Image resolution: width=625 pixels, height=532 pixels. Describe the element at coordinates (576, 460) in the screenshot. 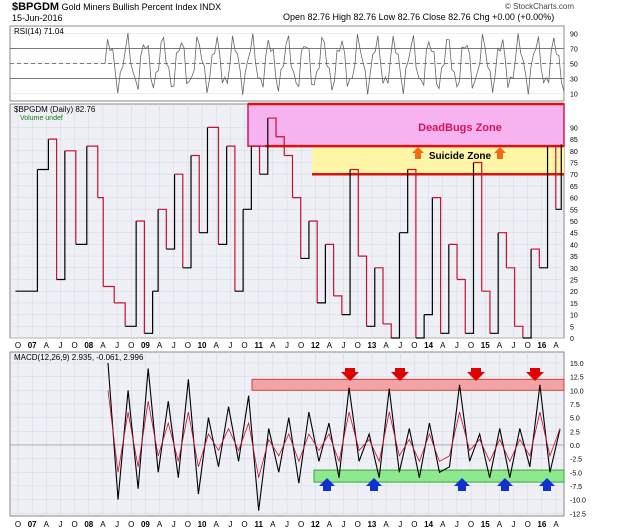

I see `y-tick-label: -2.5` at that location.